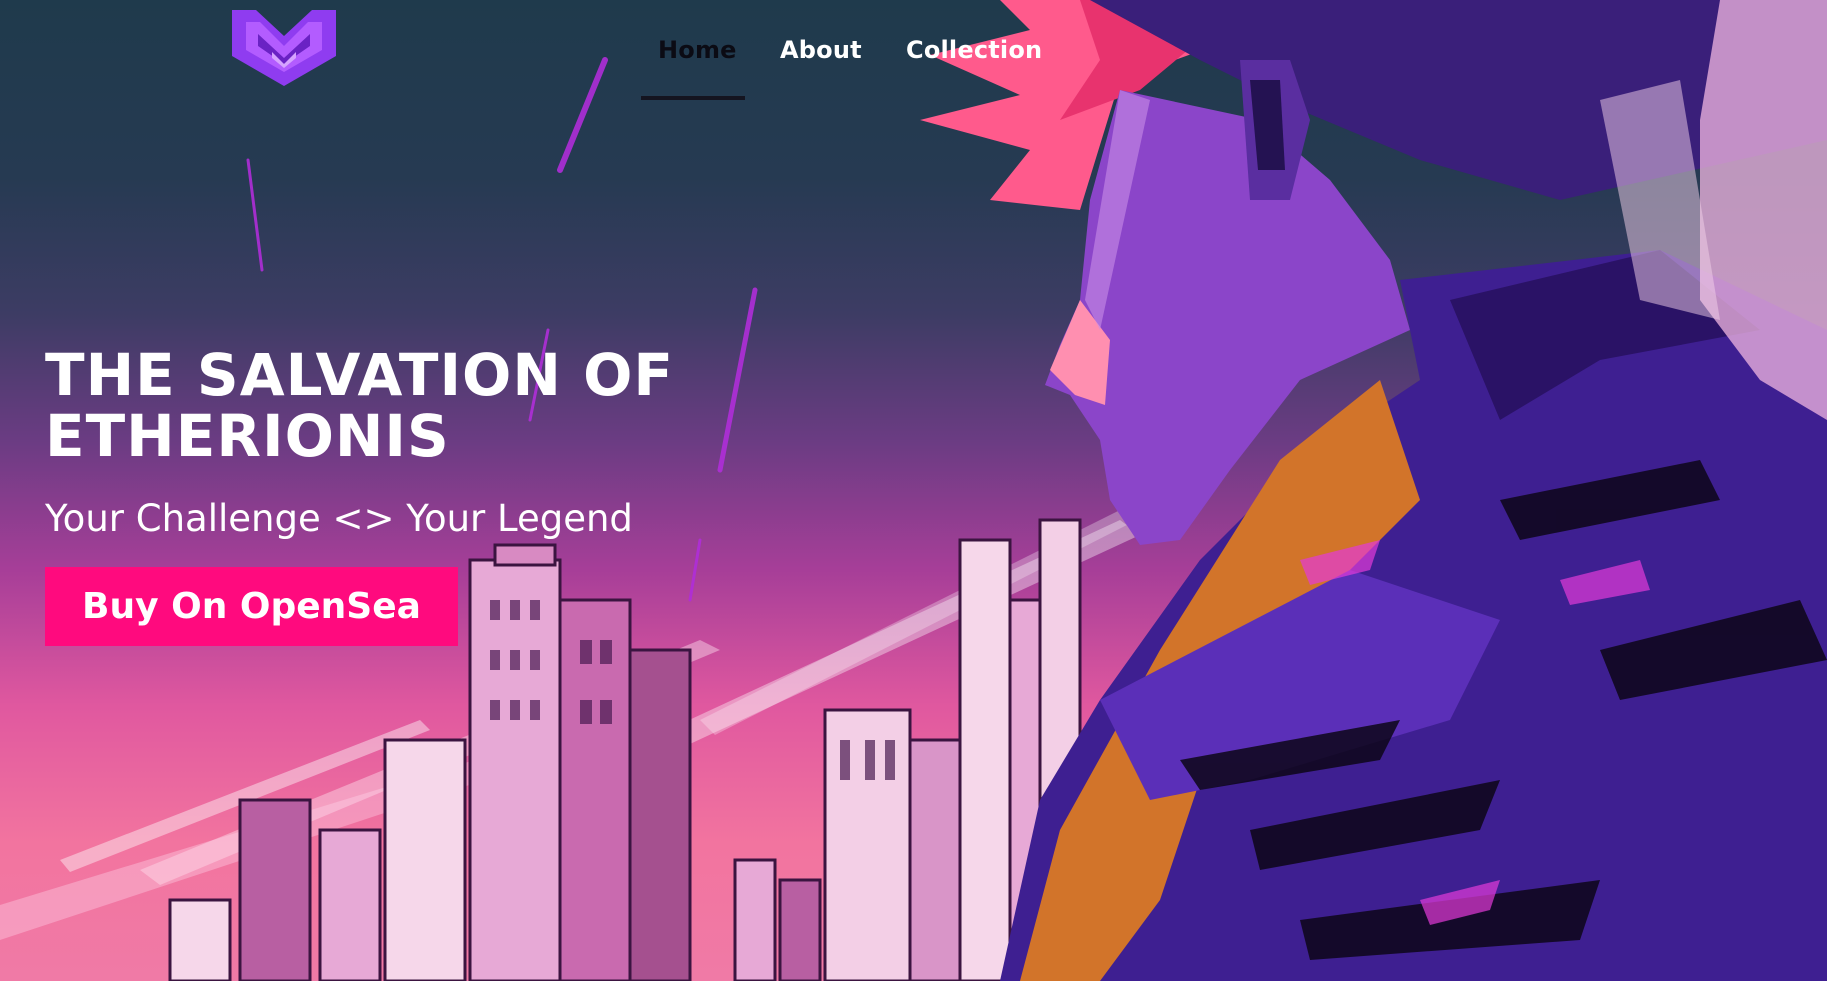 The image size is (1827, 981). I want to click on hero-subtitle: Your Challenge <> Your Legend, so click(339, 518).